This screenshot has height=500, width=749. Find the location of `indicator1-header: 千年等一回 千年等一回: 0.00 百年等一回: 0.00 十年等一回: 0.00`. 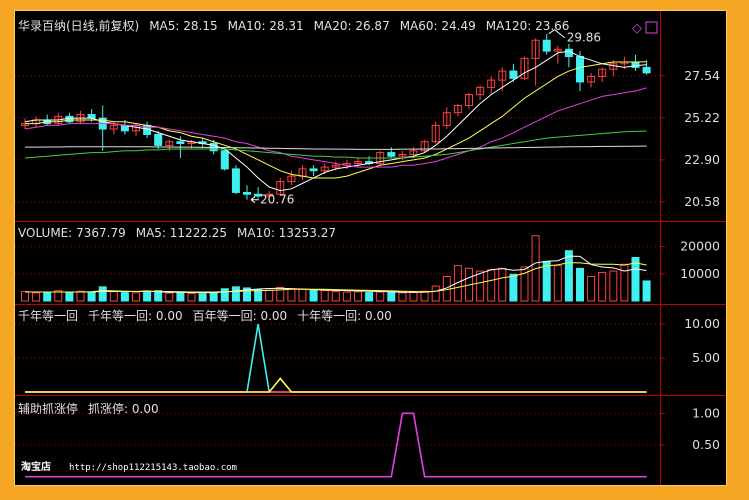

indicator1-header: 千年等一回 千年等一回: 0.00 百年等一回: 0.00 十年等一回: 0.00 is located at coordinates (205, 316).